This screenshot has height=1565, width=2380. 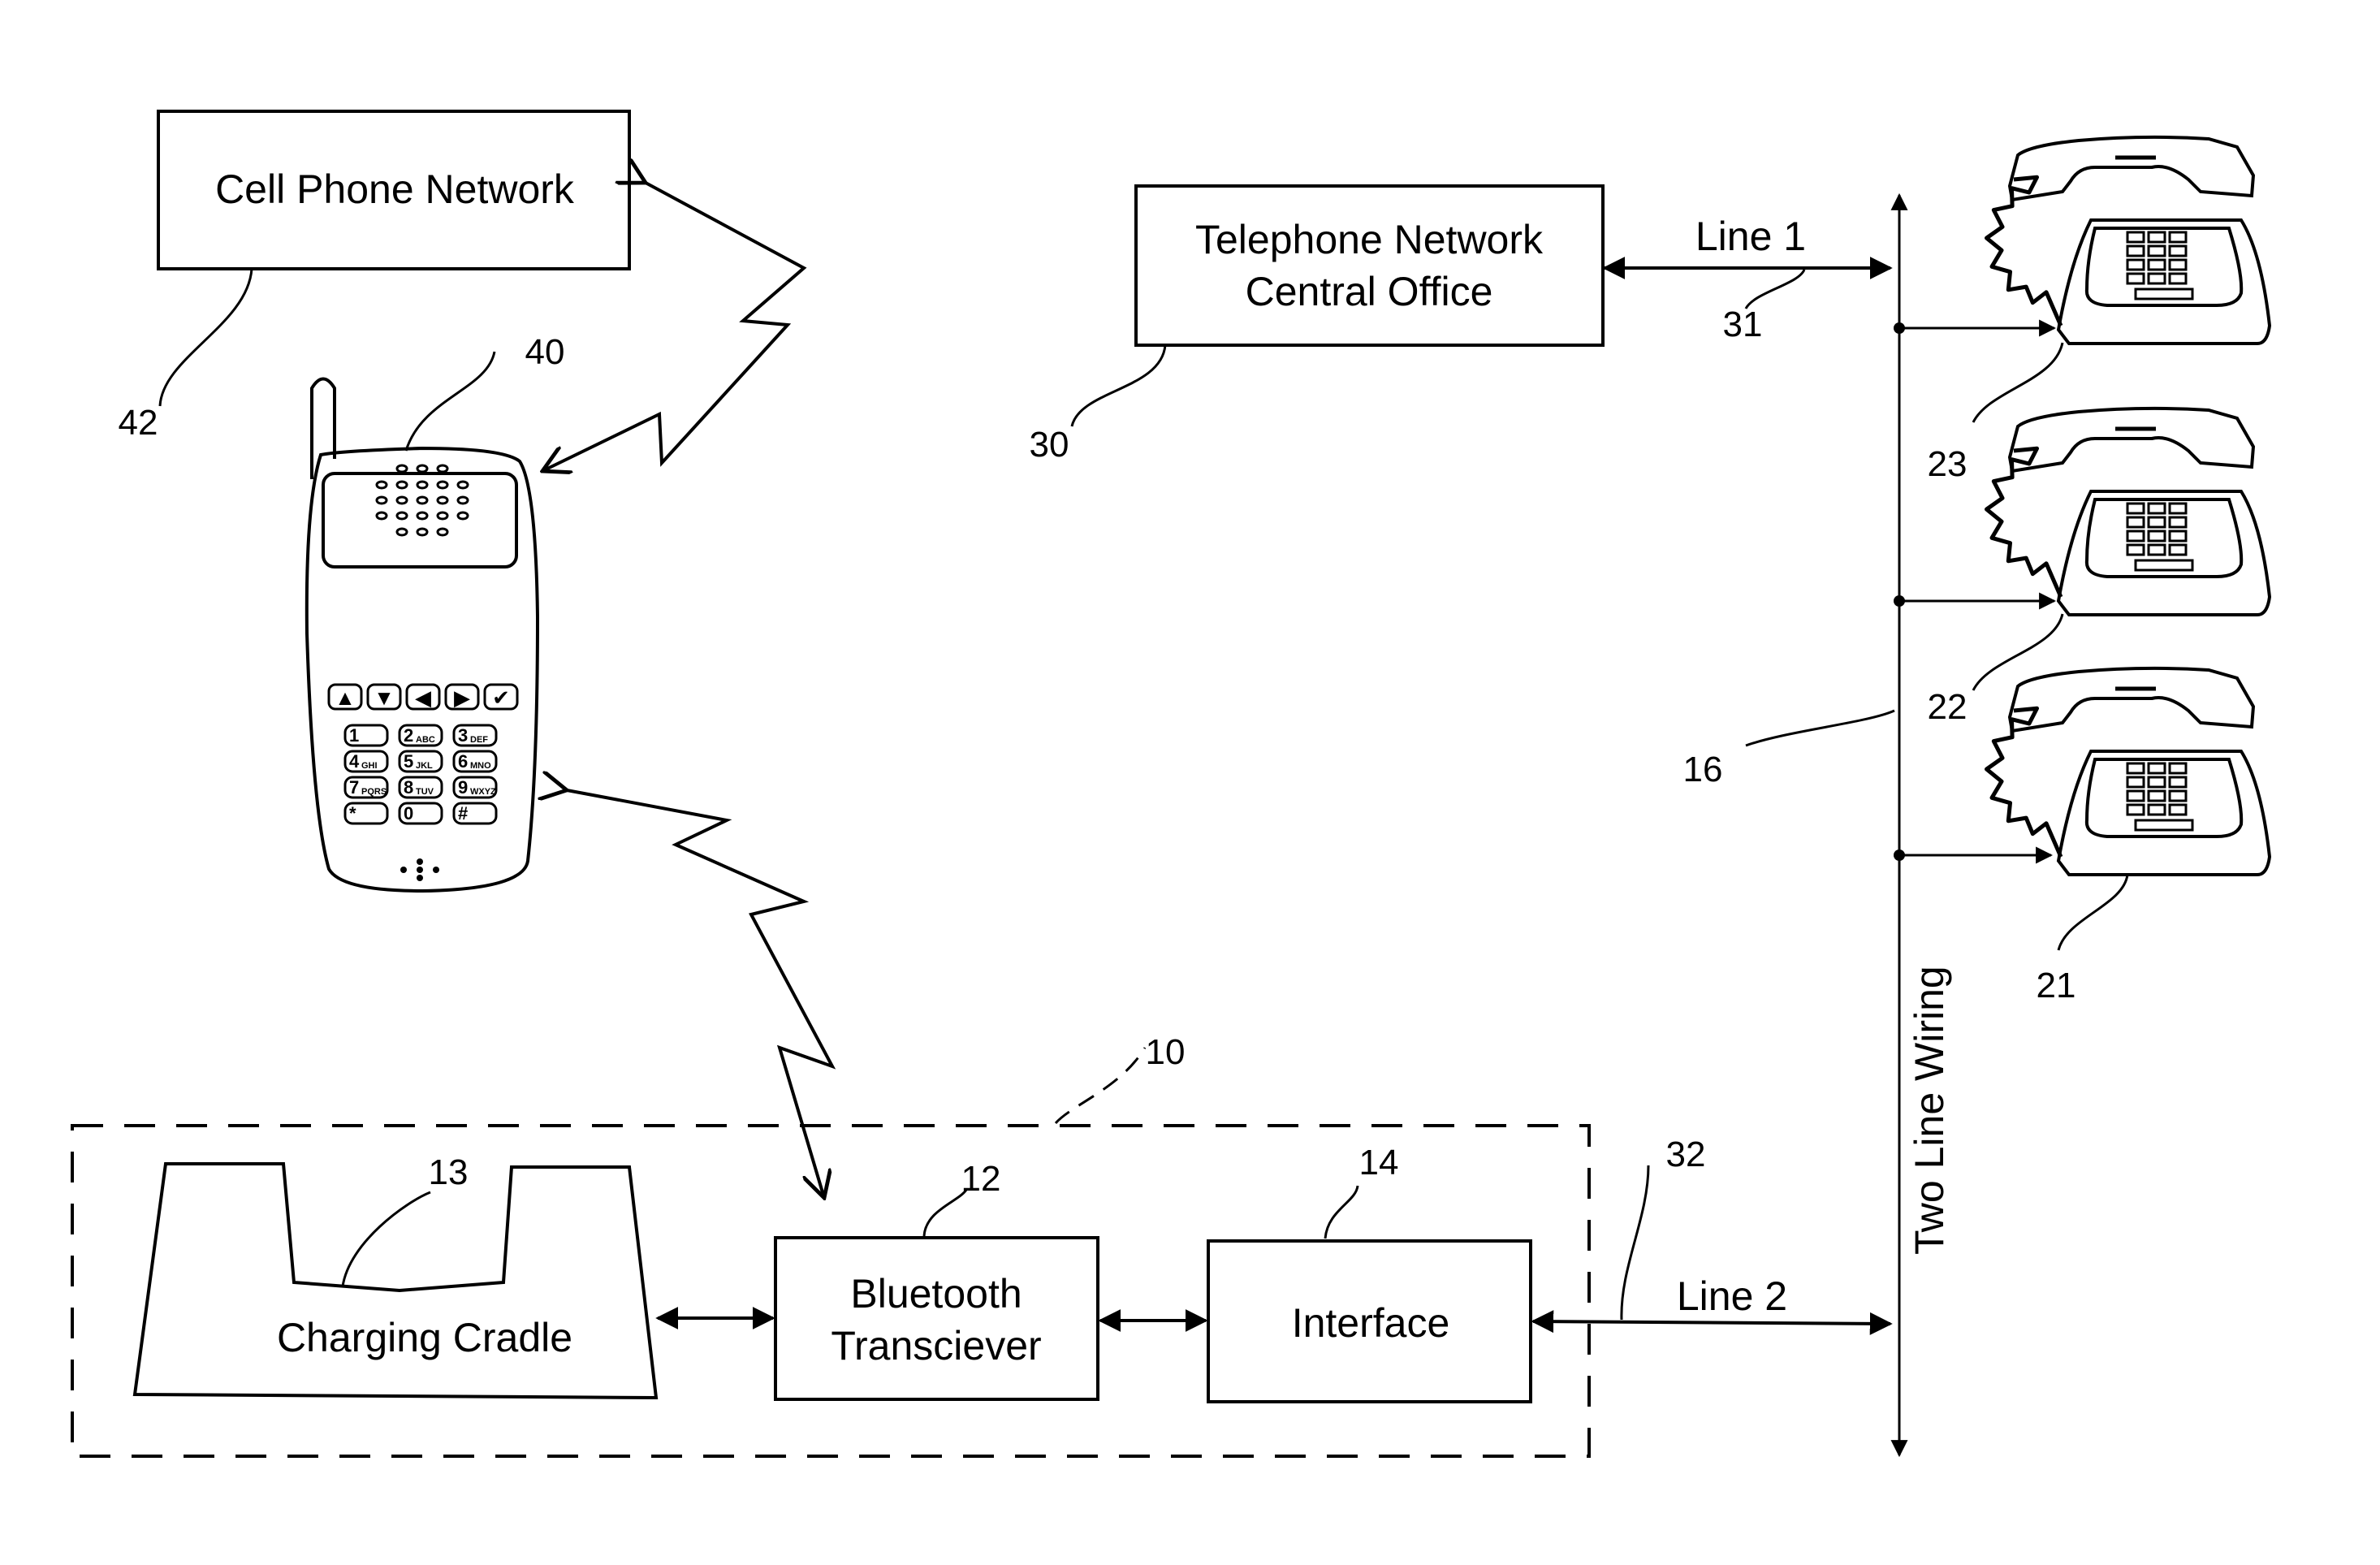 I want to click on keypad-digit: 7, so click(x=354, y=787).